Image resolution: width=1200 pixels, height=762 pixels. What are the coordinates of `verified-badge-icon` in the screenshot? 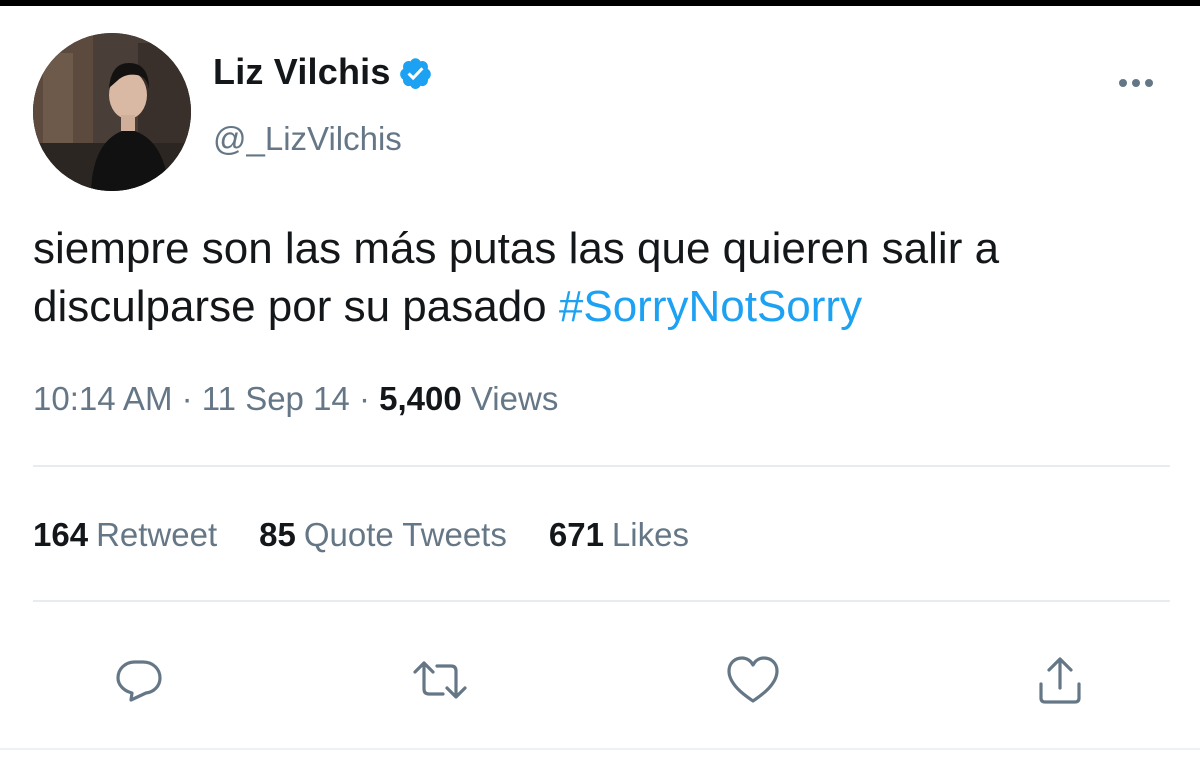 It's located at (415, 73).